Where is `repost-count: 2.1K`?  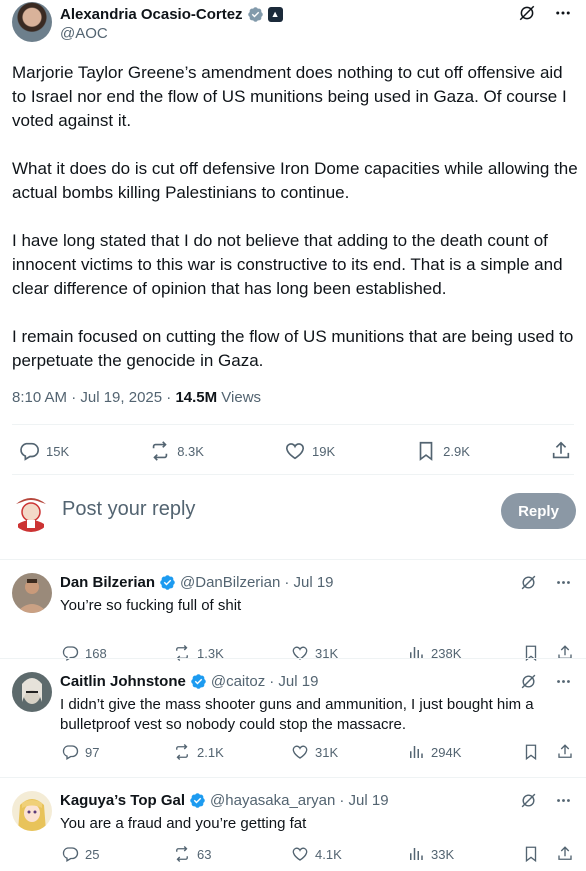 repost-count: 2.1K is located at coordinates (210, 752).